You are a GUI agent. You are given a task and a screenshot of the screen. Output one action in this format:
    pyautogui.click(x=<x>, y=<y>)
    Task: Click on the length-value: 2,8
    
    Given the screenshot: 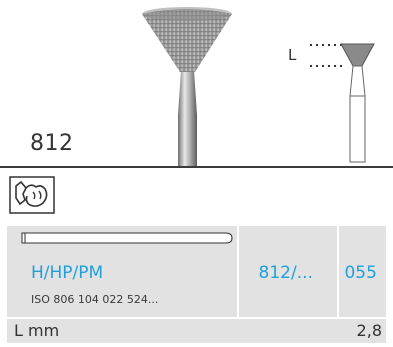 What is the action you would take?
    pyautogui.click(x=369, y=330)
    